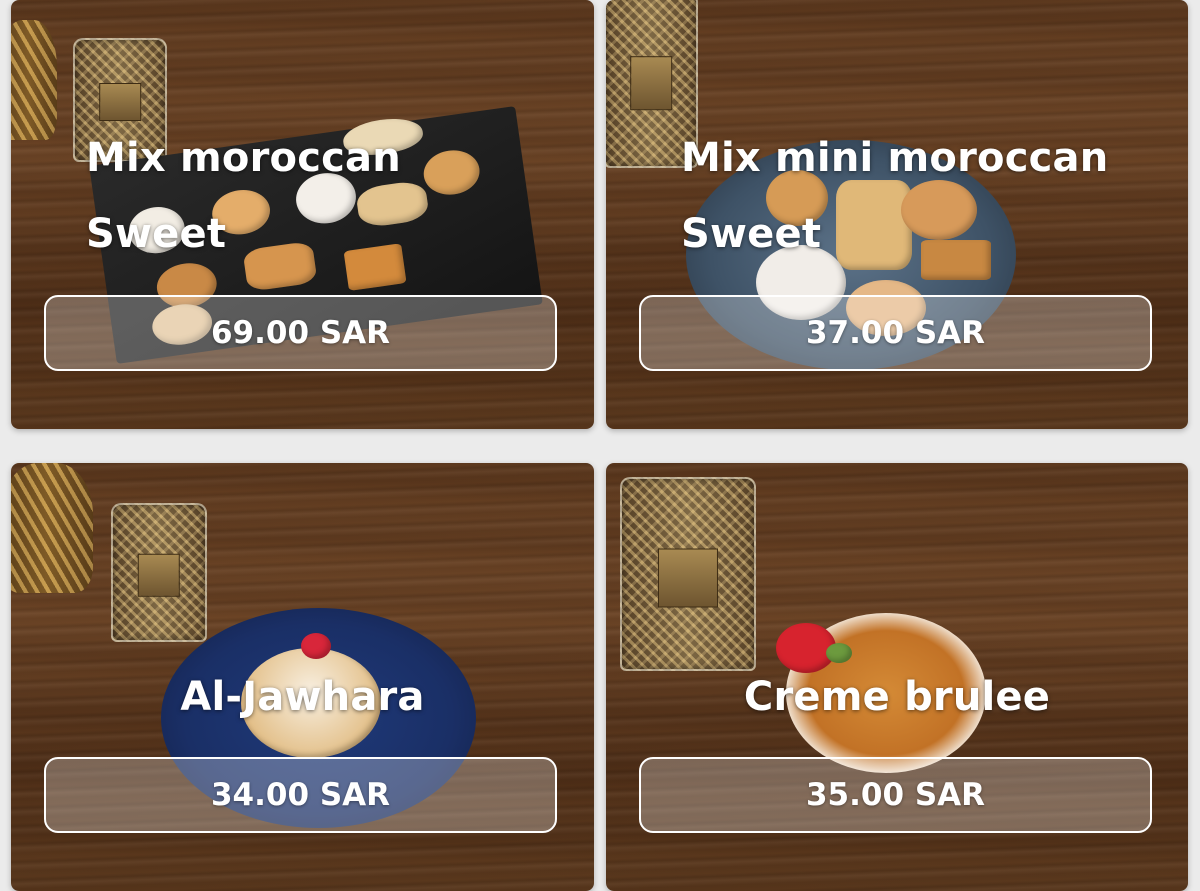 The height and width of the screenshot is (891, 1200). What do you see at coordinates (895, 795) in the screenshot?
I see `price-button: 35.00 SAR` at bounding box center [895, 795].